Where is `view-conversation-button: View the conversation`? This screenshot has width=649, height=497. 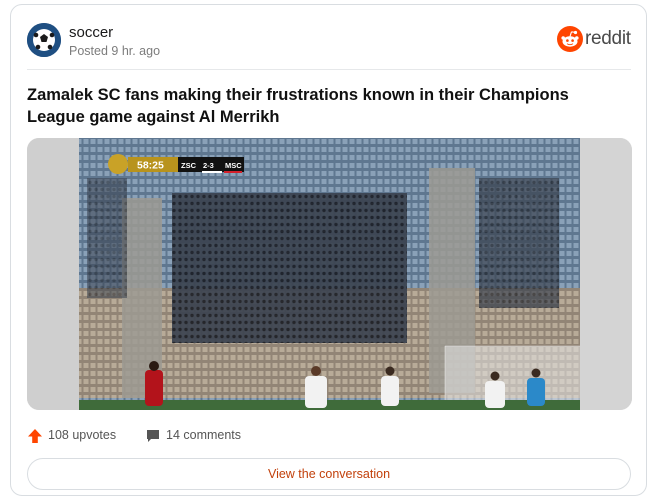 view-conversation-button: View the conversation is located at coordinates (329, 474).